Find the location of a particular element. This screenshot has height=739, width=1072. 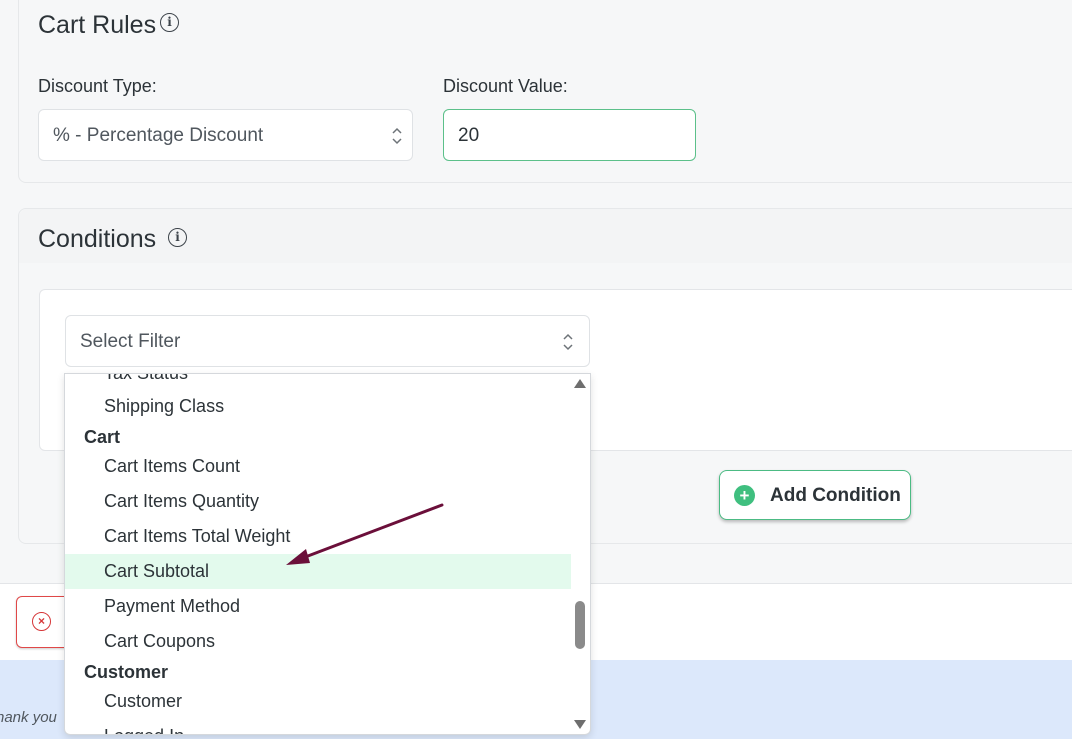

scroll-up-arrow-icon is located at coordinates (580, 383).